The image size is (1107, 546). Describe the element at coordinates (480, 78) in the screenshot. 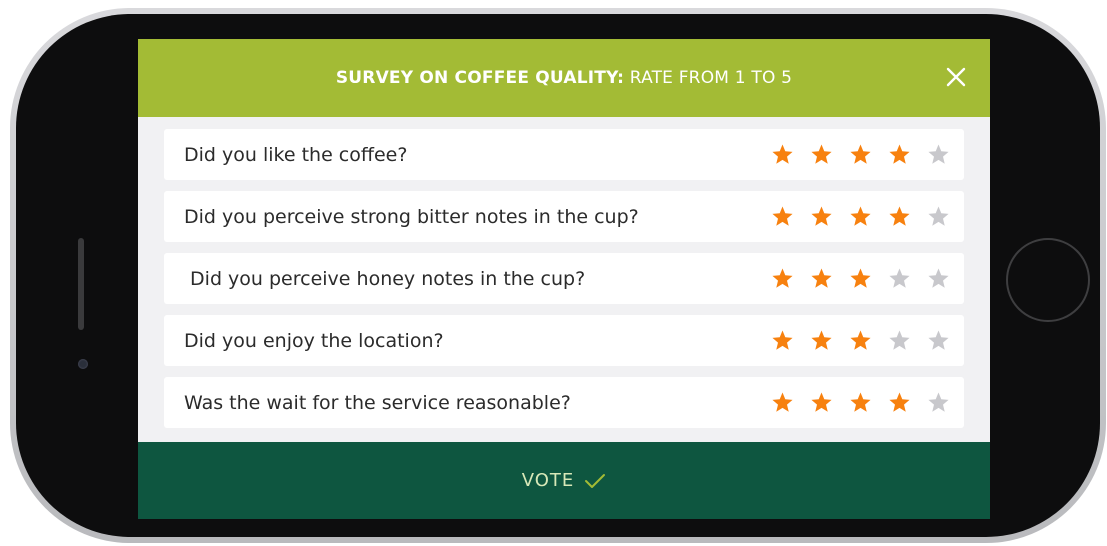

I see `survey-title-bold: SURVEY ON COFFEE QUALITY:` at that location.